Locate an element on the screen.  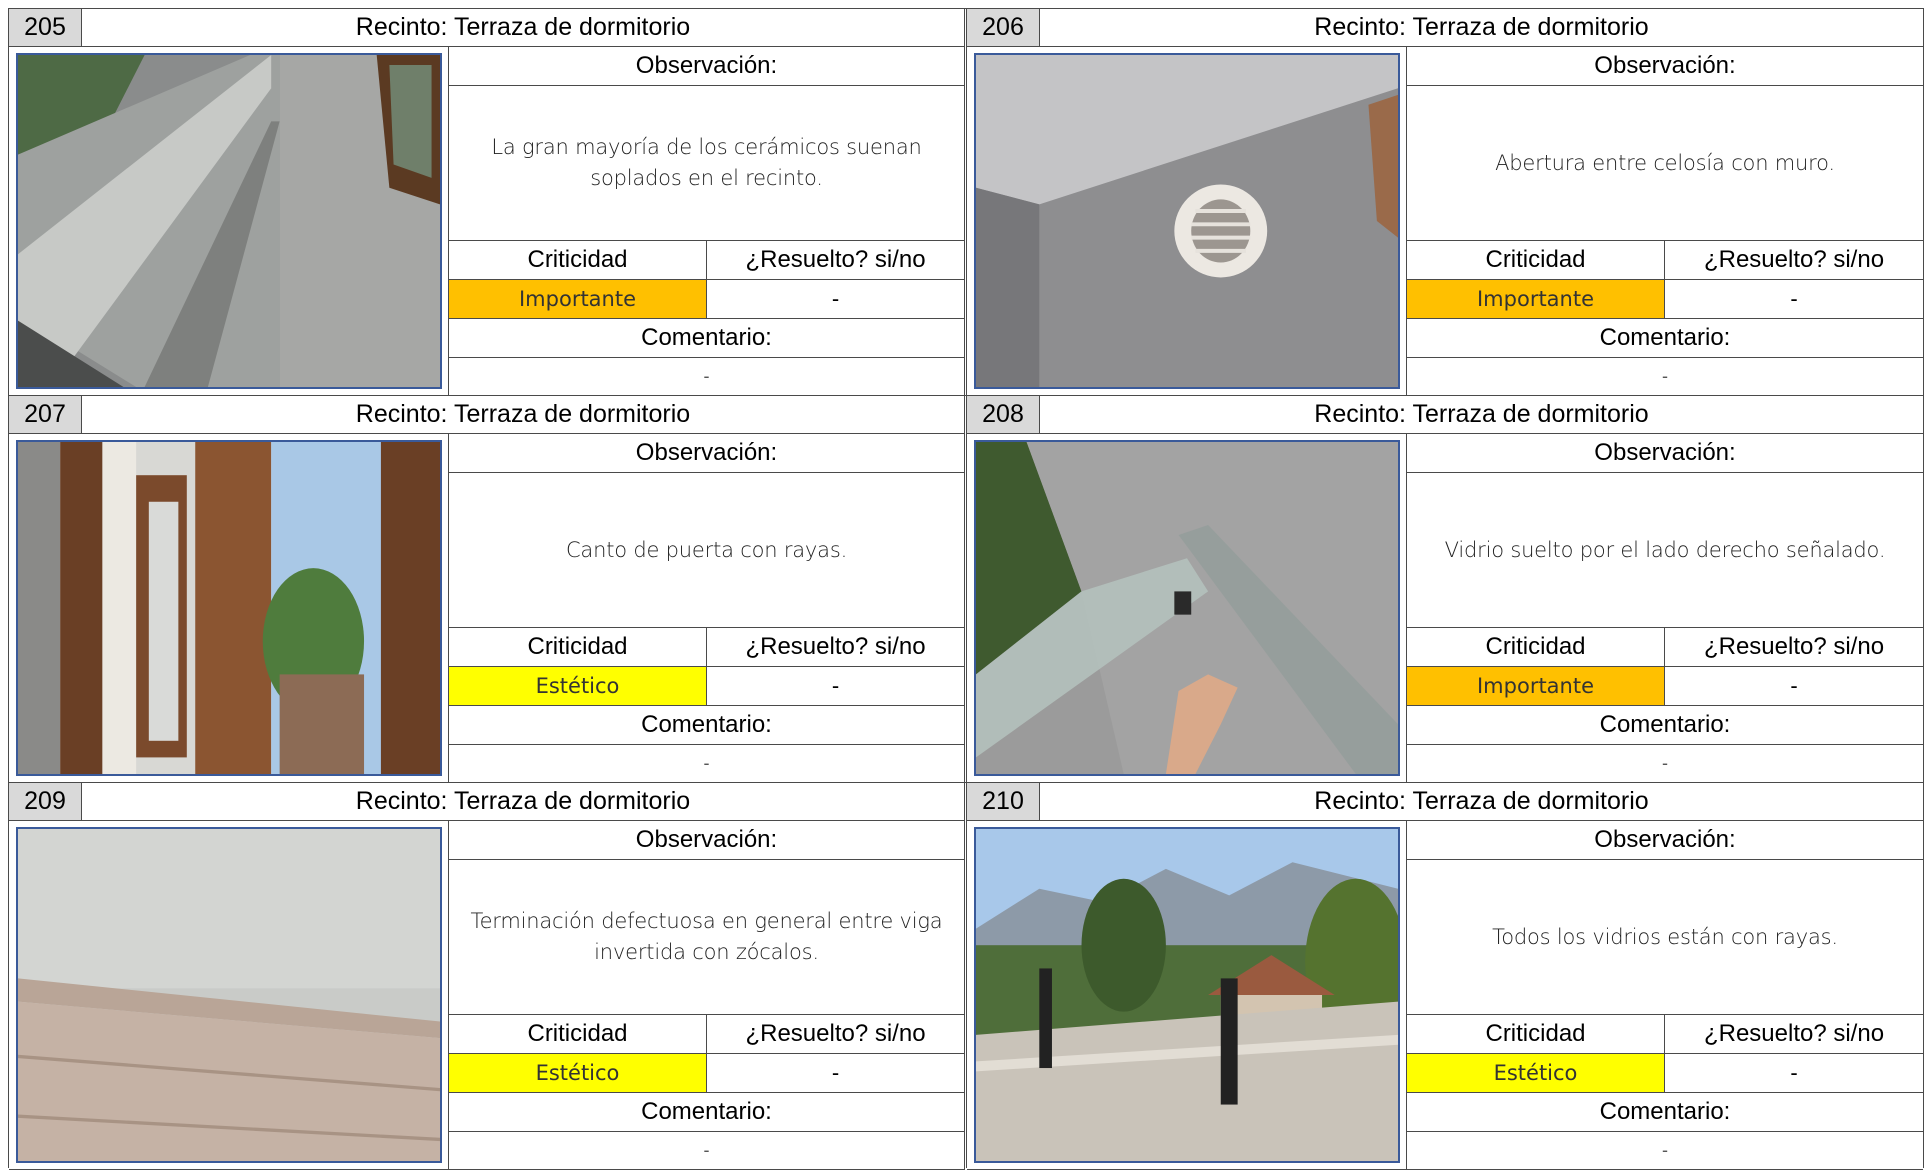
photo-loose-glass is located at coordinates (1187, 608).